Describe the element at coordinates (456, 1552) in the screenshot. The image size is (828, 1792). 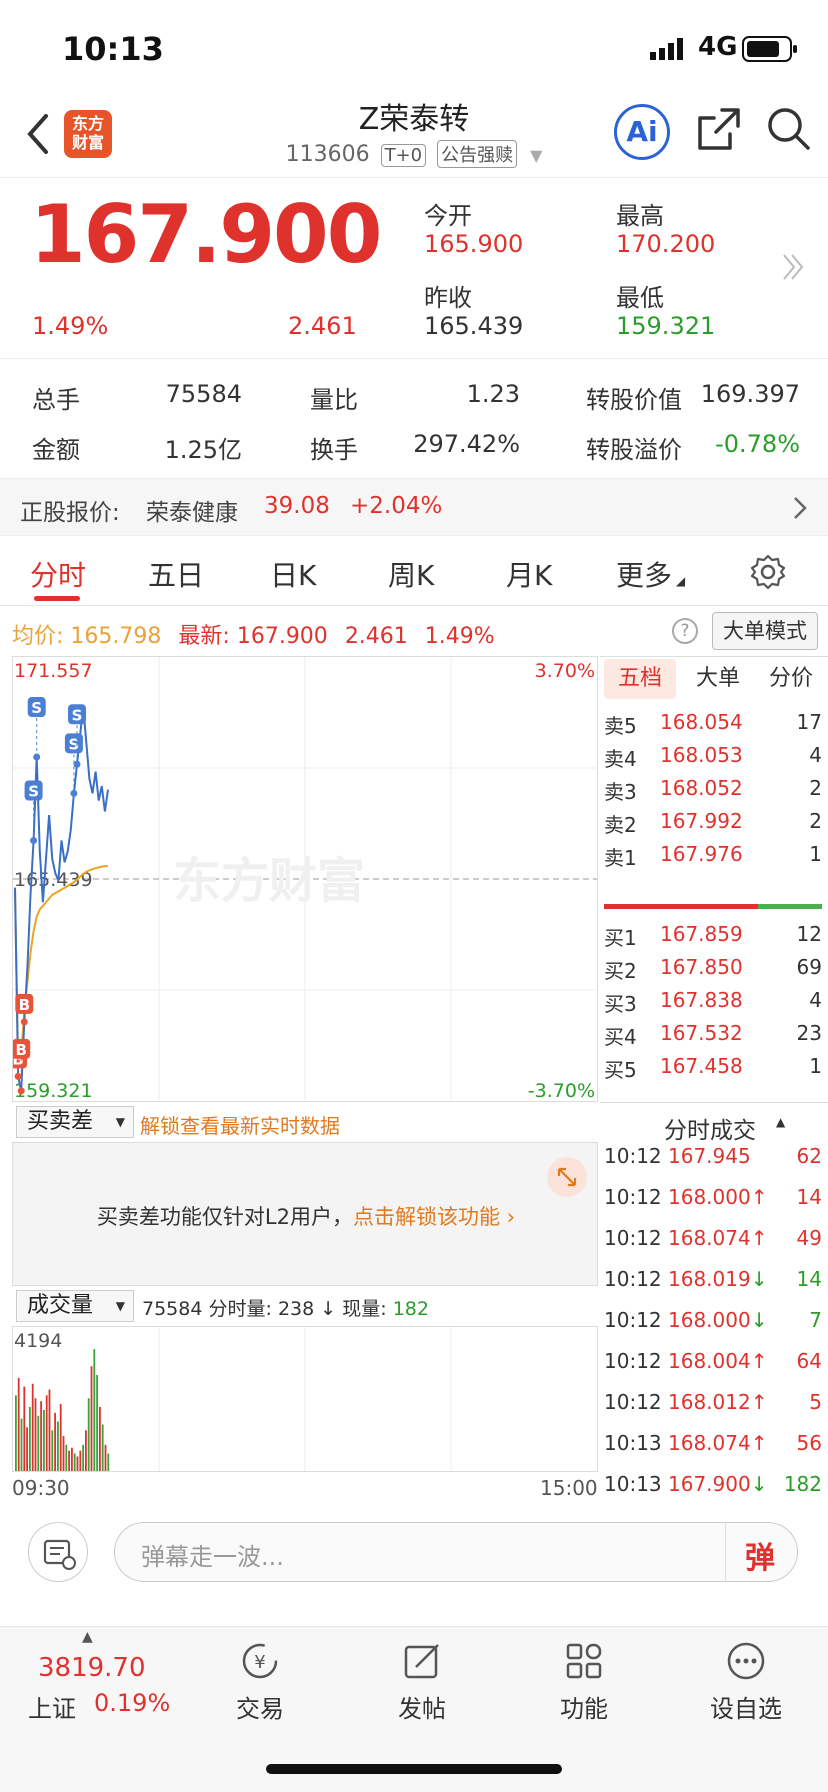
I see `danmu-input: 弹幕走一波... 弹` at that location.